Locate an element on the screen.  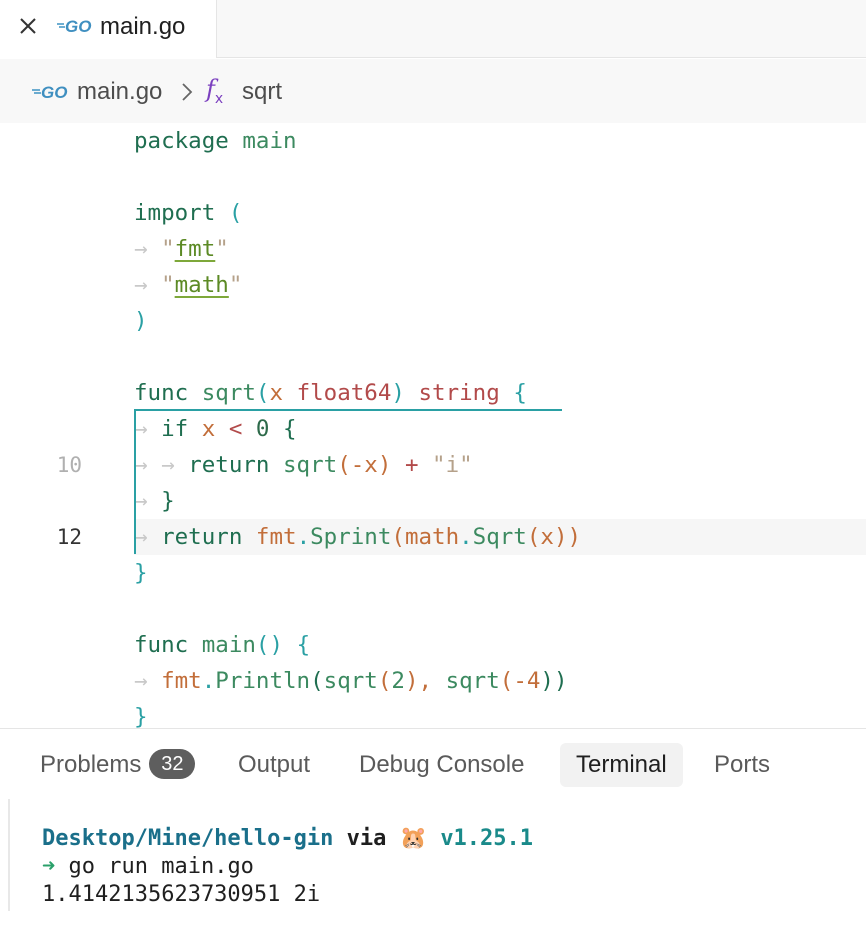
scope-indicator-bar is located at coordinates (135, 481).